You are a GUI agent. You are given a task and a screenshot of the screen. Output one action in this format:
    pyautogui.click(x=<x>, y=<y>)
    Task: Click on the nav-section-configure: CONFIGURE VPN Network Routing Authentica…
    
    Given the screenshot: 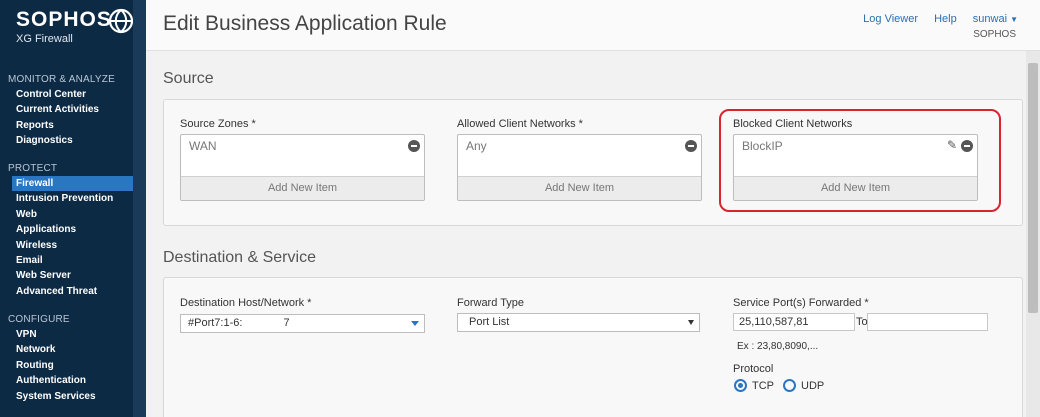 What is the action you would take?
    pyautogui.click(x=73, y=358)
    